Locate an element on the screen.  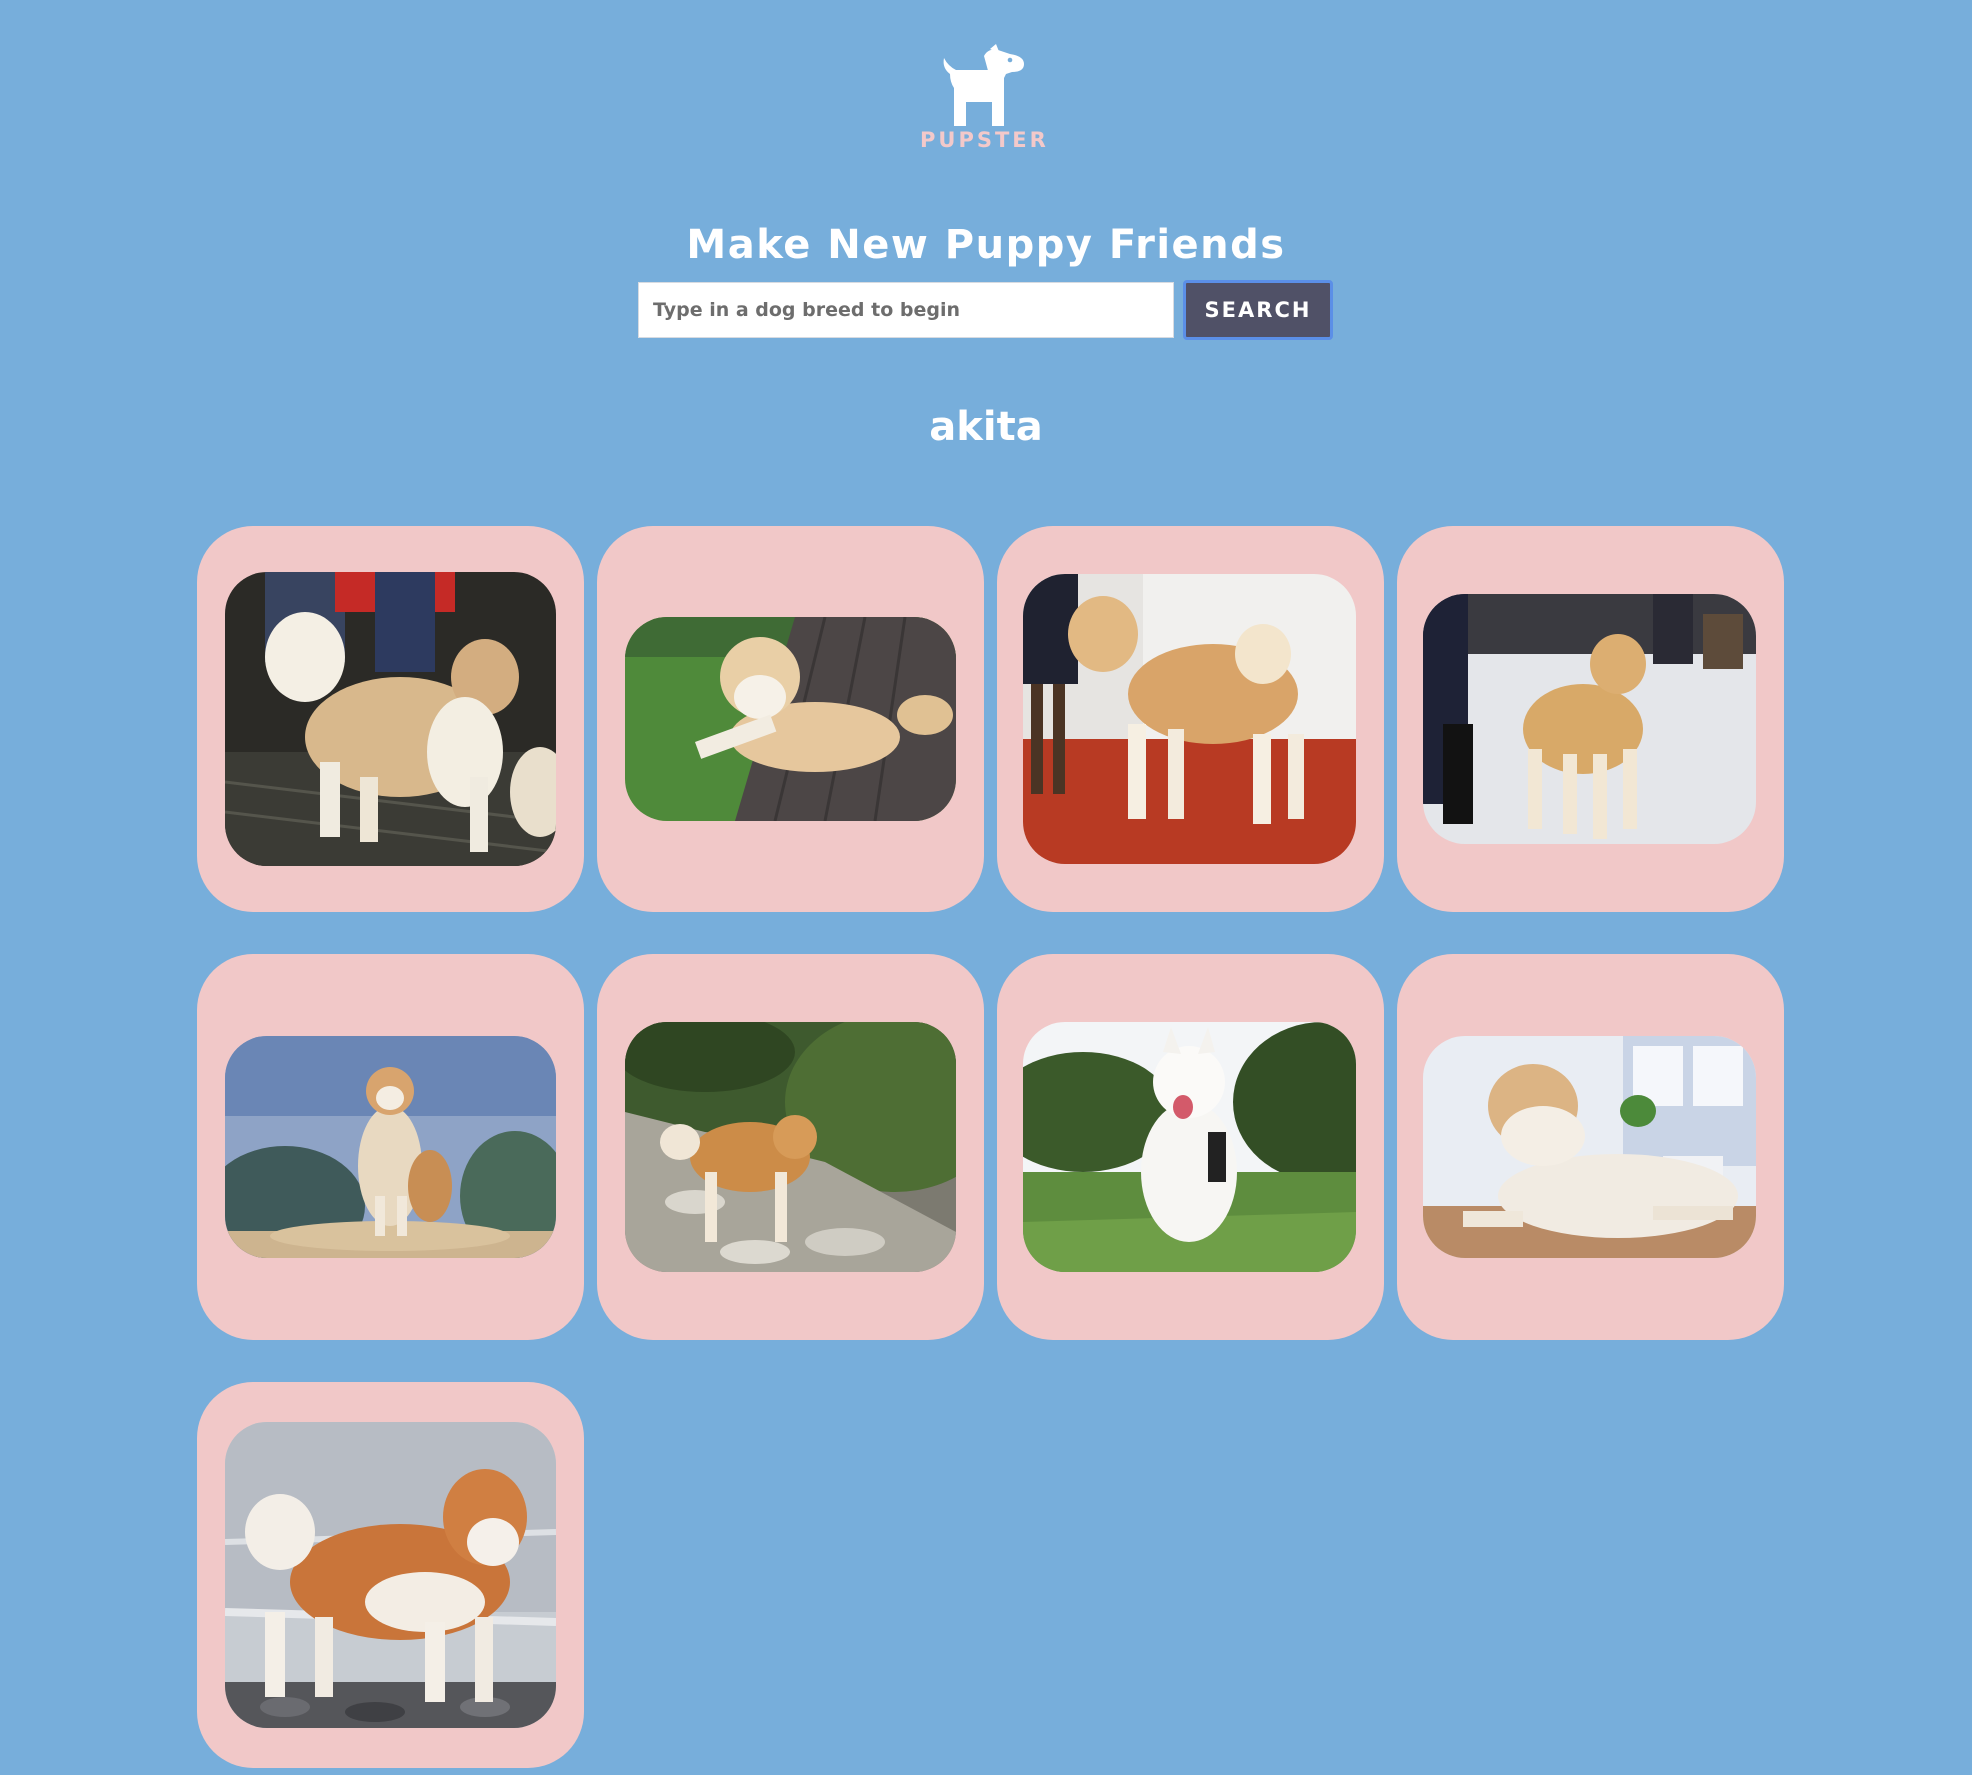
search-bar: SEARCH is located at coordinates (986, 310).